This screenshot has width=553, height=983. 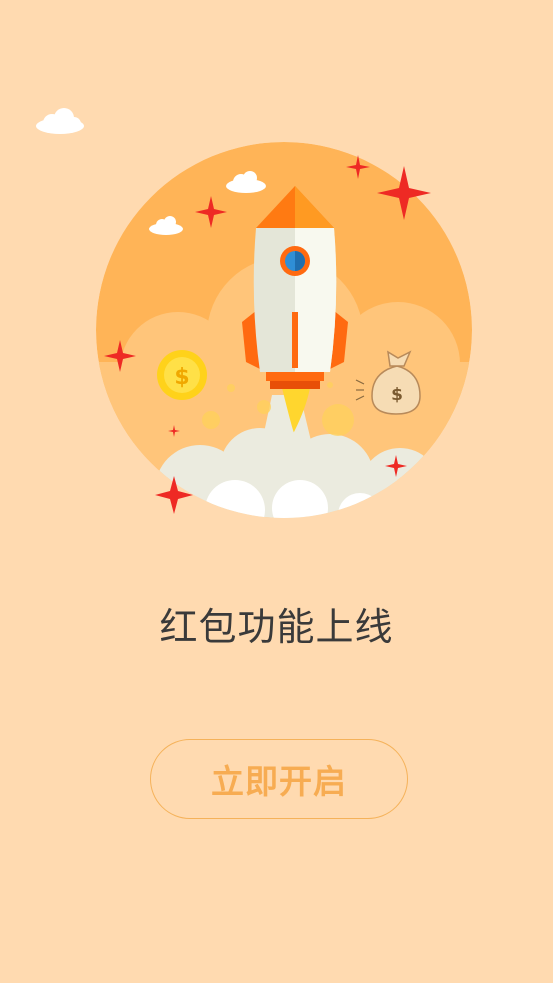 What do you see at coordinates (279, 779) in the screenshot?
I see `open-now-button: 立即开启` at bounding box center [279, 779].